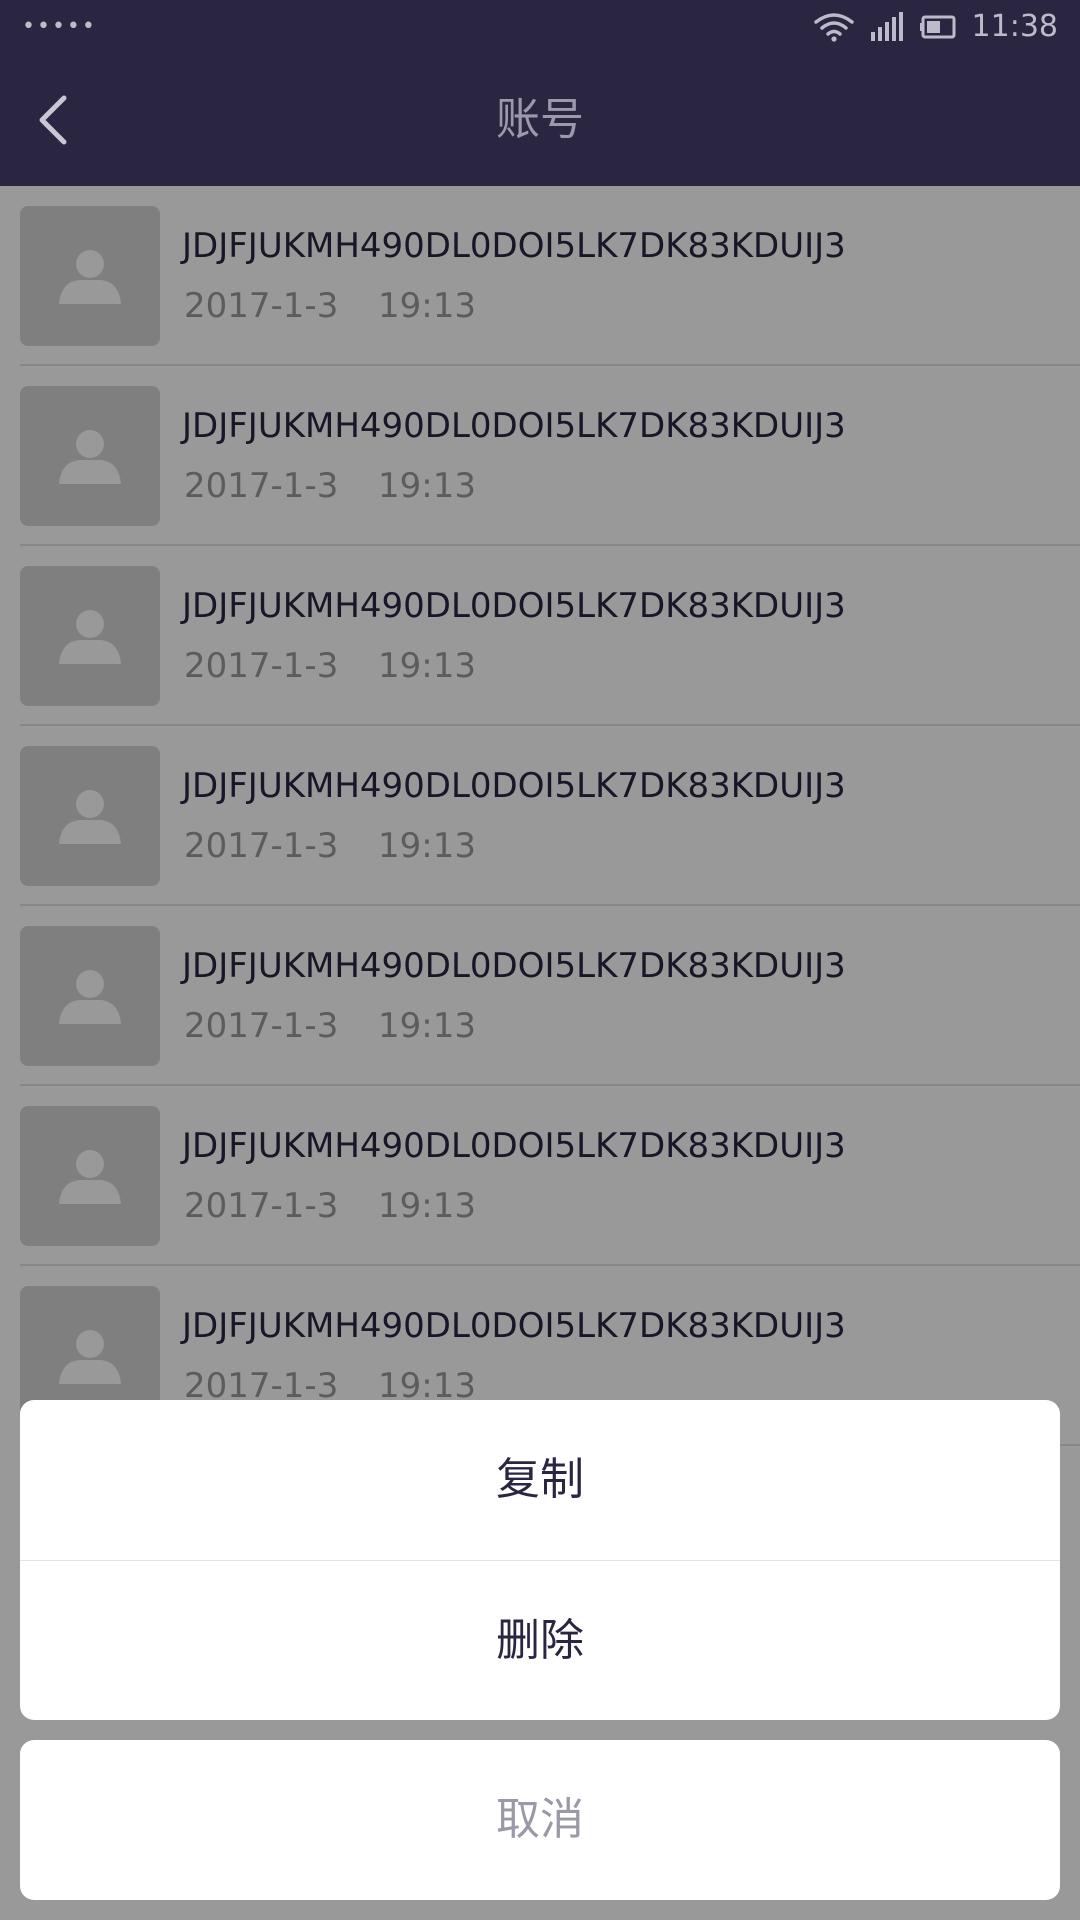 This screenshot has height=1920, width=1080. Describe the element at coordinates (1014, 26) in the screenshot. I see `status-time: 11:38` at that location.